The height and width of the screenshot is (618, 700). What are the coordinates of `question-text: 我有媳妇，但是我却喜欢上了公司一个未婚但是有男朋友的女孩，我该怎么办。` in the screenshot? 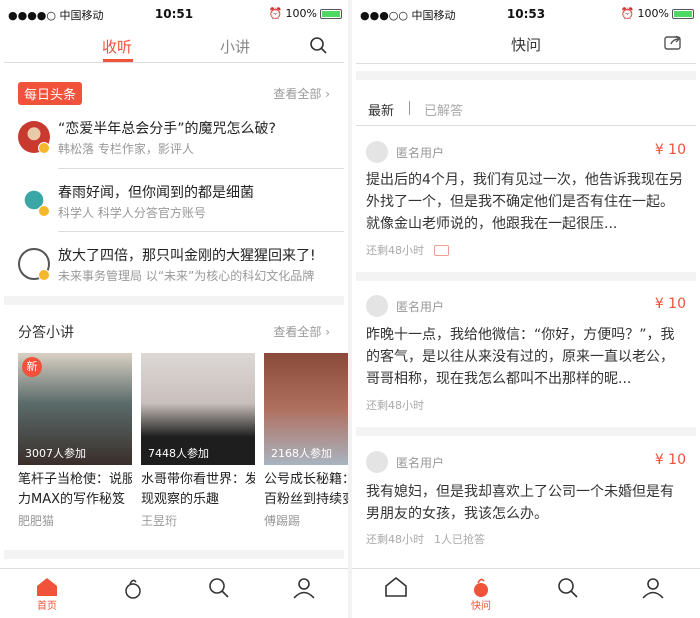 It's located at (520, 503).